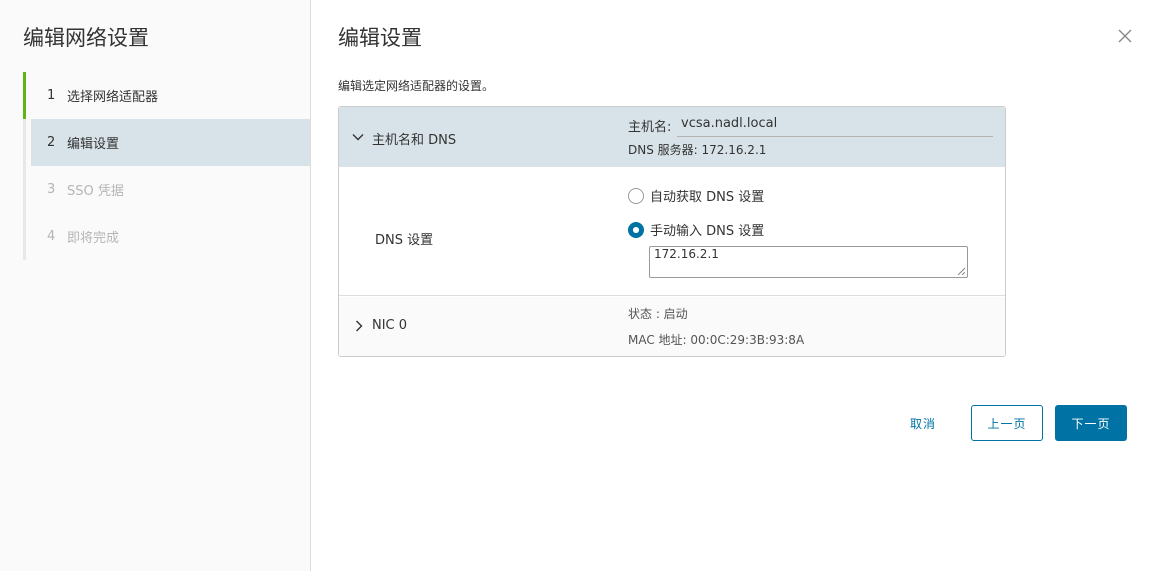 Image resolution: width=1150 pixels, height=571 pixels. What do you see at coordinates (51, 189) in the screenshot?
I see `step-number: 3` at bounding box center [51, 189].